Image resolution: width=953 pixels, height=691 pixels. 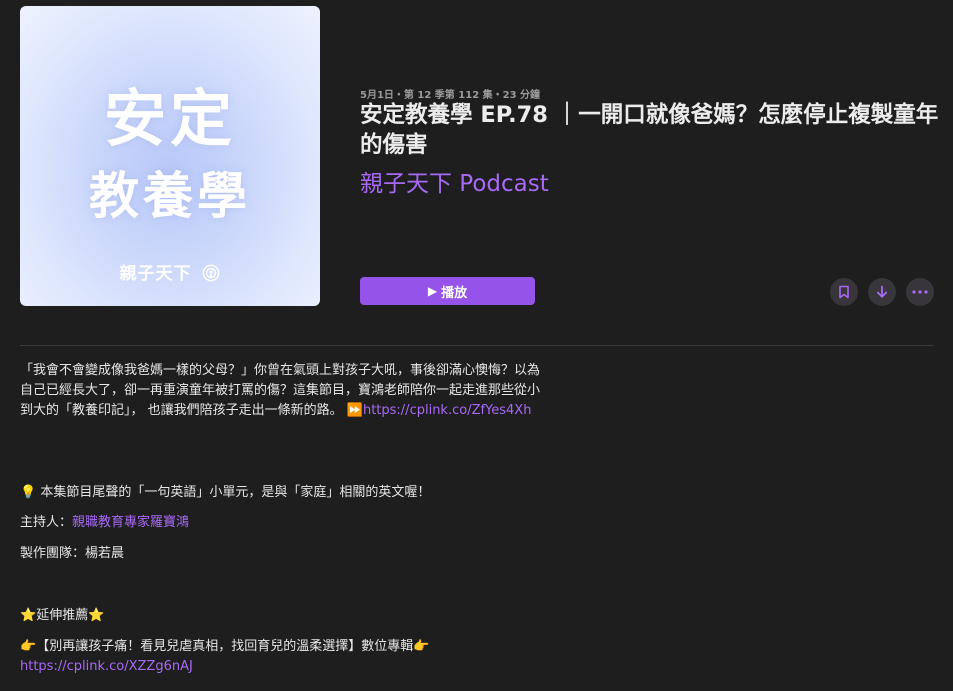 What do you see at coordinates (454, 293) in the screenshot?
I see `play-button-label: 播放` at bounding box center [454, 293].